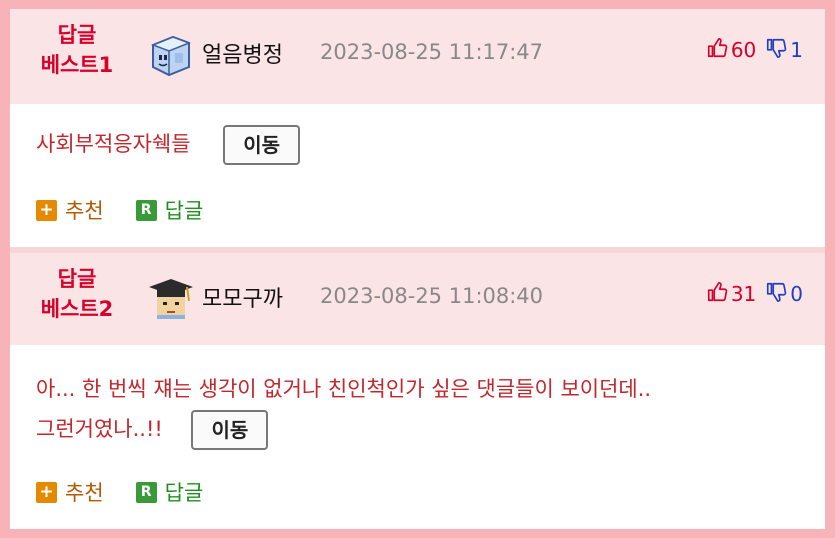 The height and width of the screenshot is (538, 835). What do you see at coordinates (432, 296) in the screenshot?
I see `comment-datetime: 2023-08-25 11:08:40` at bounding box center [432, 296].